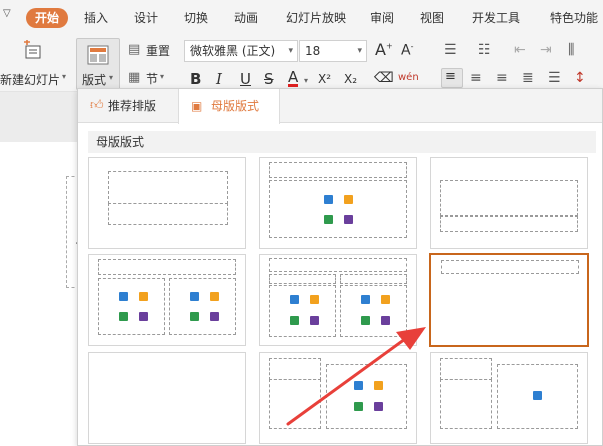 This screenshot has height=446, width=603. I want to click on align-right-icon: ≡, so click(502, 78).